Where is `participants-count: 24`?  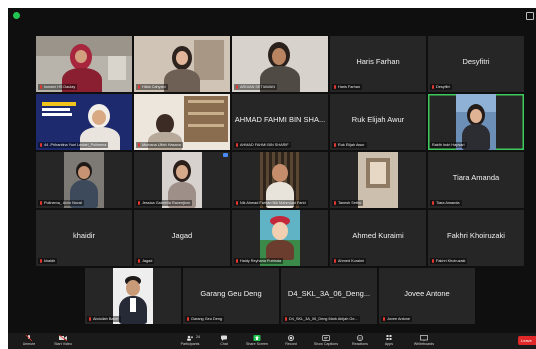
participants-count: 24 is located at coordinates (198, 337).